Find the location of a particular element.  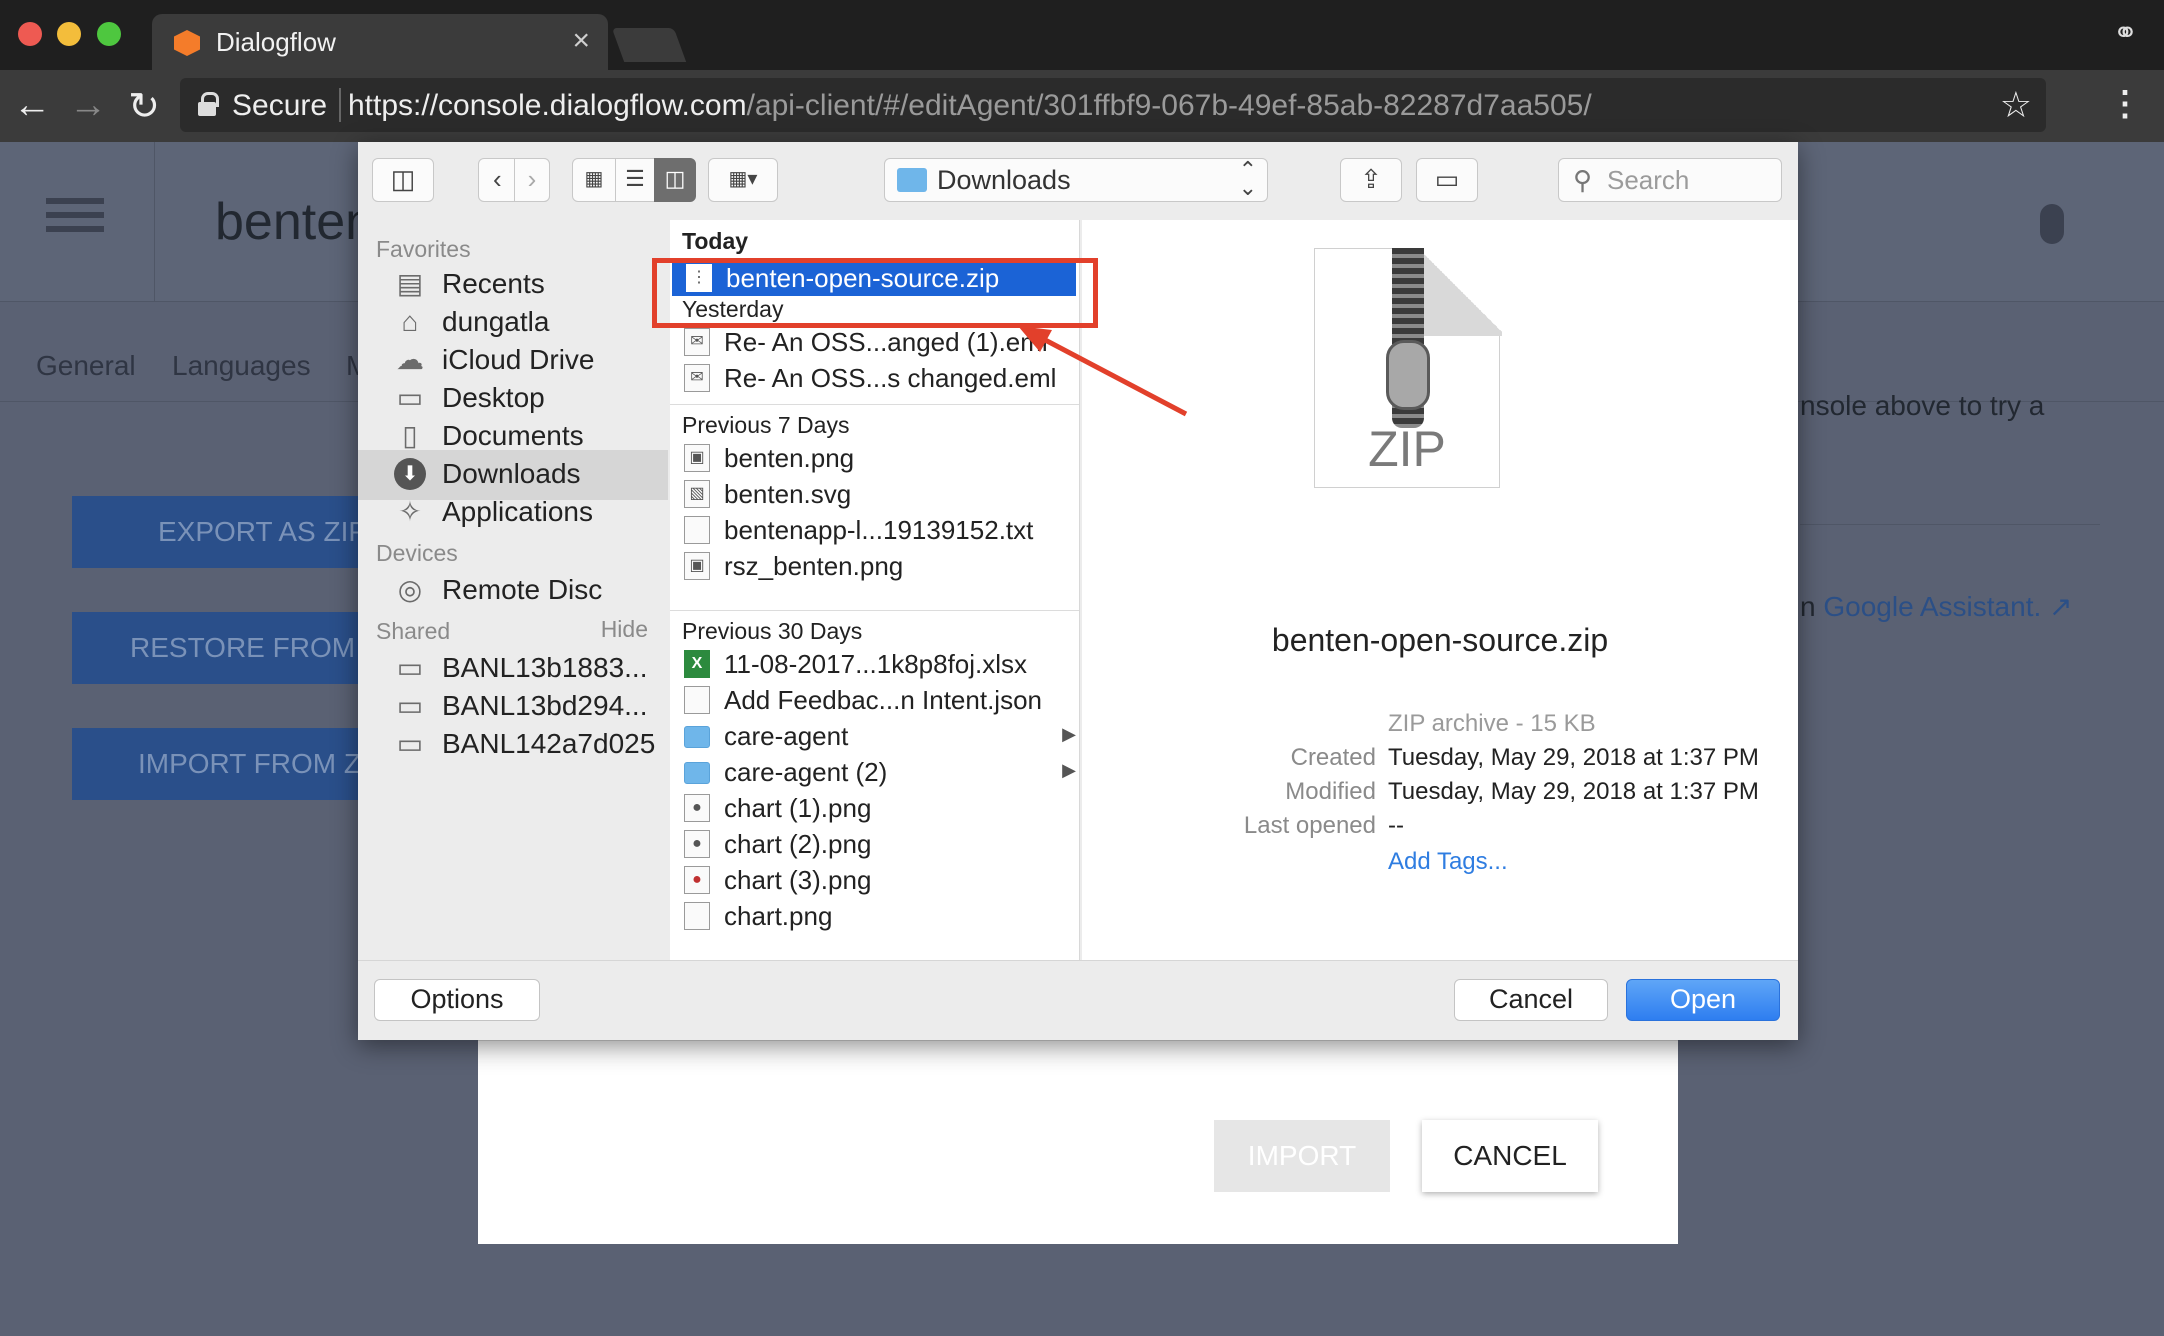

group-header-previous-7-days: Previous 7 Days is located at coordinates (766, 425).